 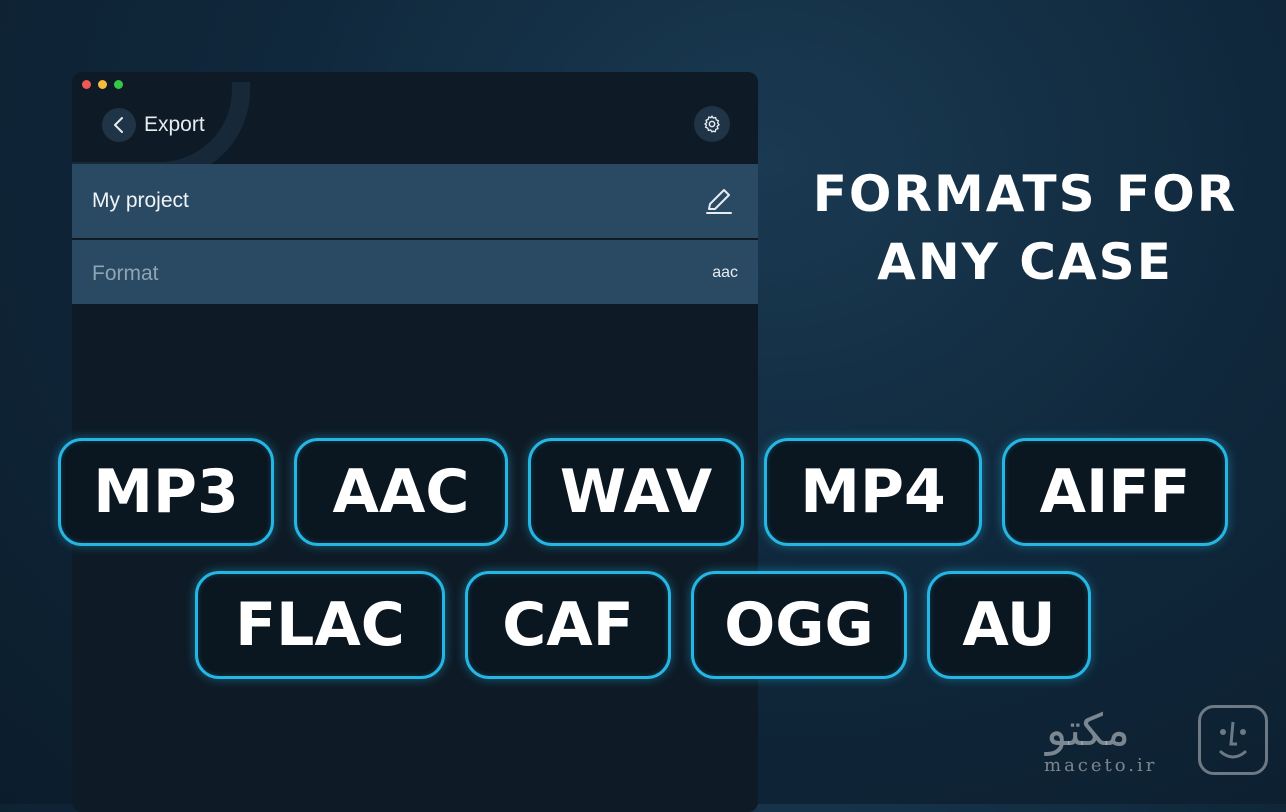 I want to click on window-controls, so click(x=102, y=84).